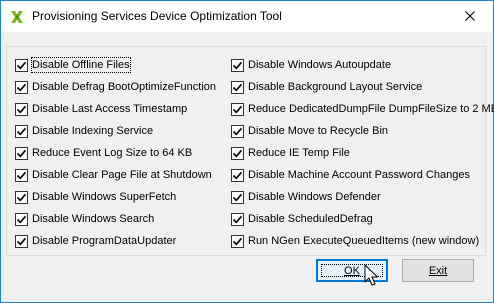 The width and height of the screenshot is (494, 303). What do you see at coordinates (104, 197) in the screenshot?
I see `option-label: Disable Windows SuperFetch` at bounding box center [104, 197].